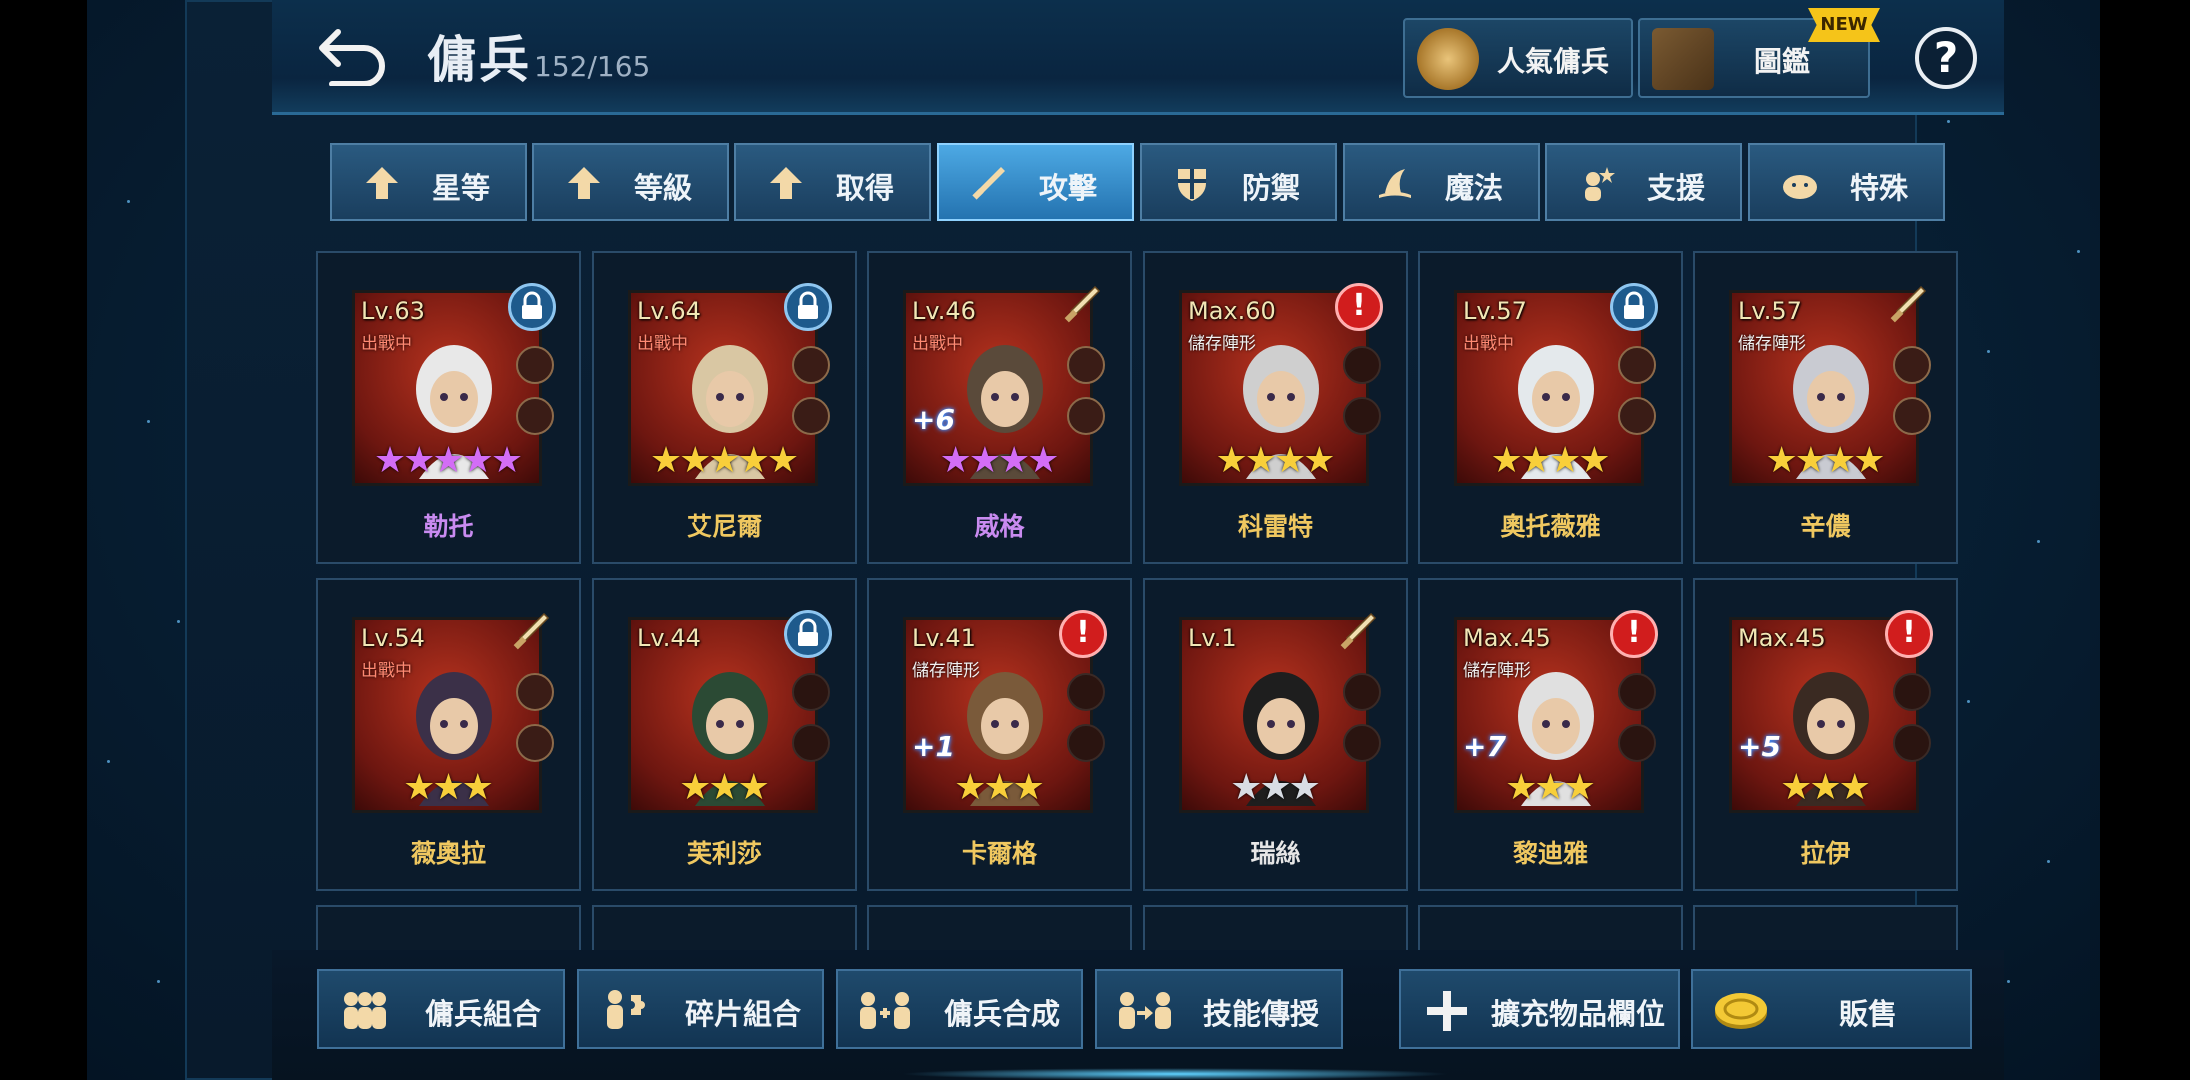 This screenshot has height=1080, width=2190. Describe the element at coordinates (630, 182) in the screenshot. I see `tab-2: 等級` at that location.